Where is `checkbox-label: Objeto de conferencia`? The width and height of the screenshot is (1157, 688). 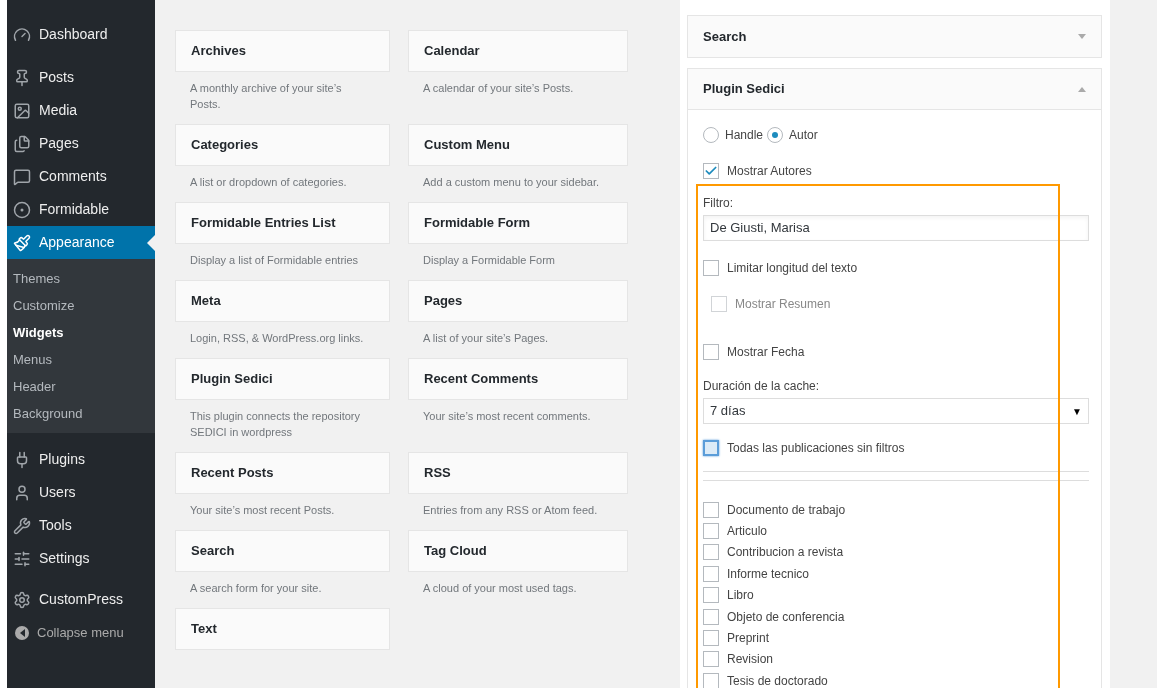 checkbox-label: Objeto de conferencia is located at coordinates (786, 617).